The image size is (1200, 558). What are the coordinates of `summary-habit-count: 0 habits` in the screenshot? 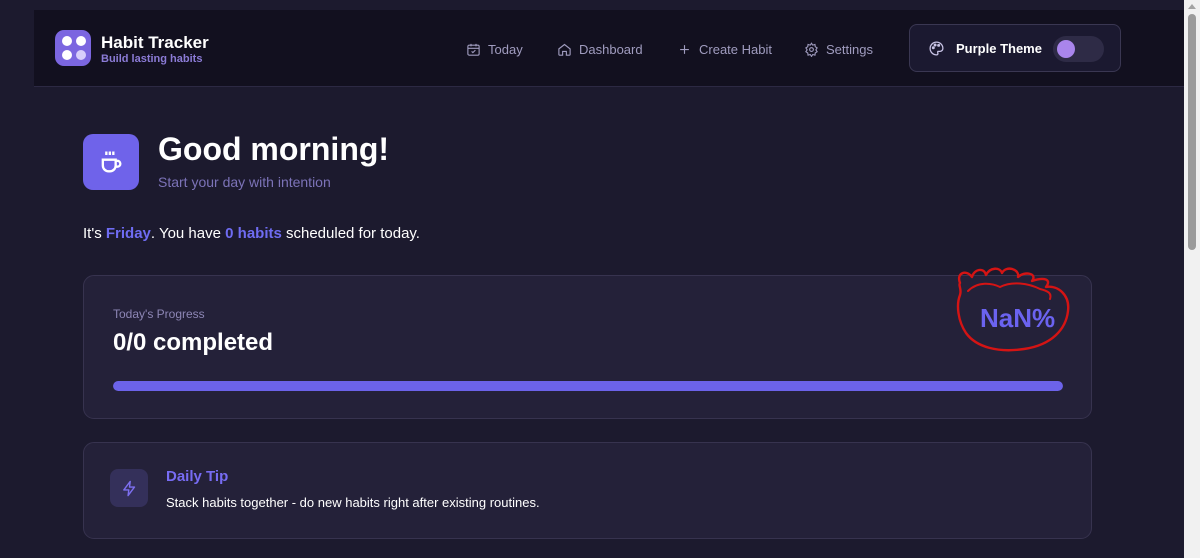 It's located at (253, 233).